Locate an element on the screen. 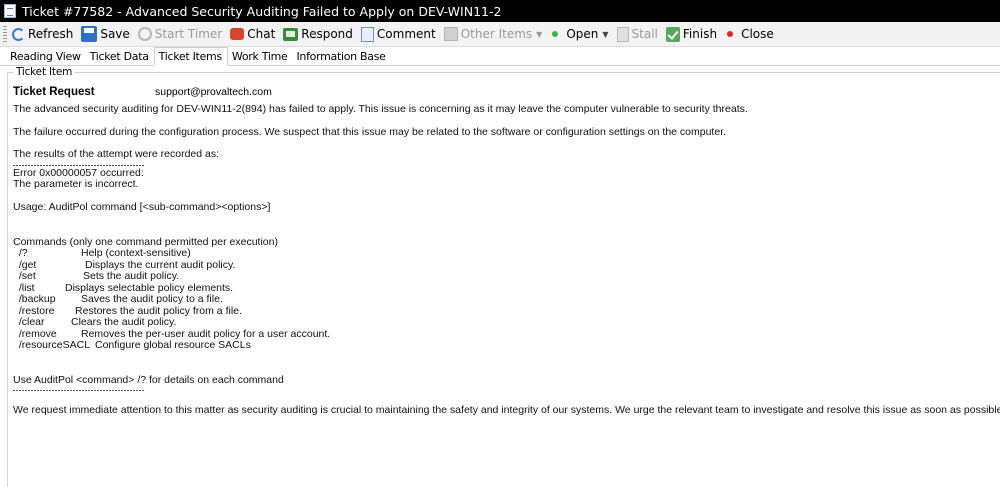  comment-label: Comment is located at coordinates (406, 34).